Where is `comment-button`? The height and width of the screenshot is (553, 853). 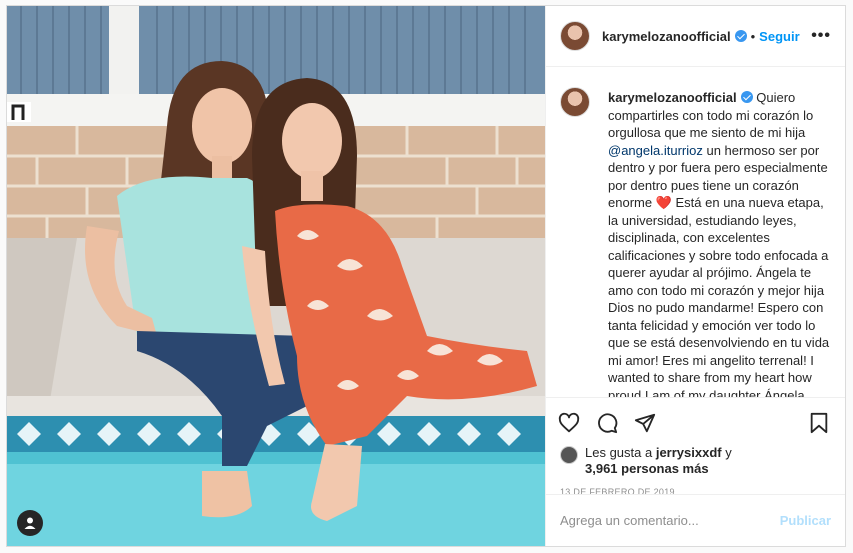 comment-button is located at coordinates (615, 423).